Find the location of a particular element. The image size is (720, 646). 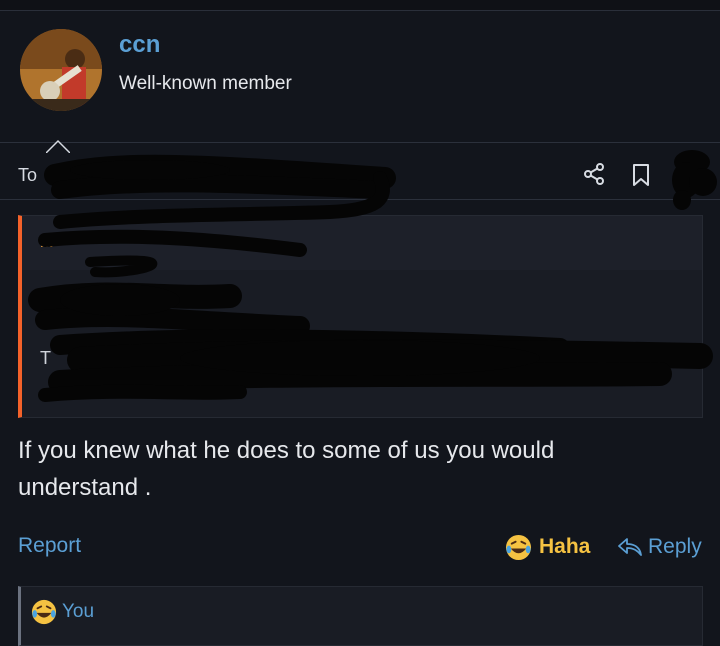

avatar-image is located at coordinates (61, 70).